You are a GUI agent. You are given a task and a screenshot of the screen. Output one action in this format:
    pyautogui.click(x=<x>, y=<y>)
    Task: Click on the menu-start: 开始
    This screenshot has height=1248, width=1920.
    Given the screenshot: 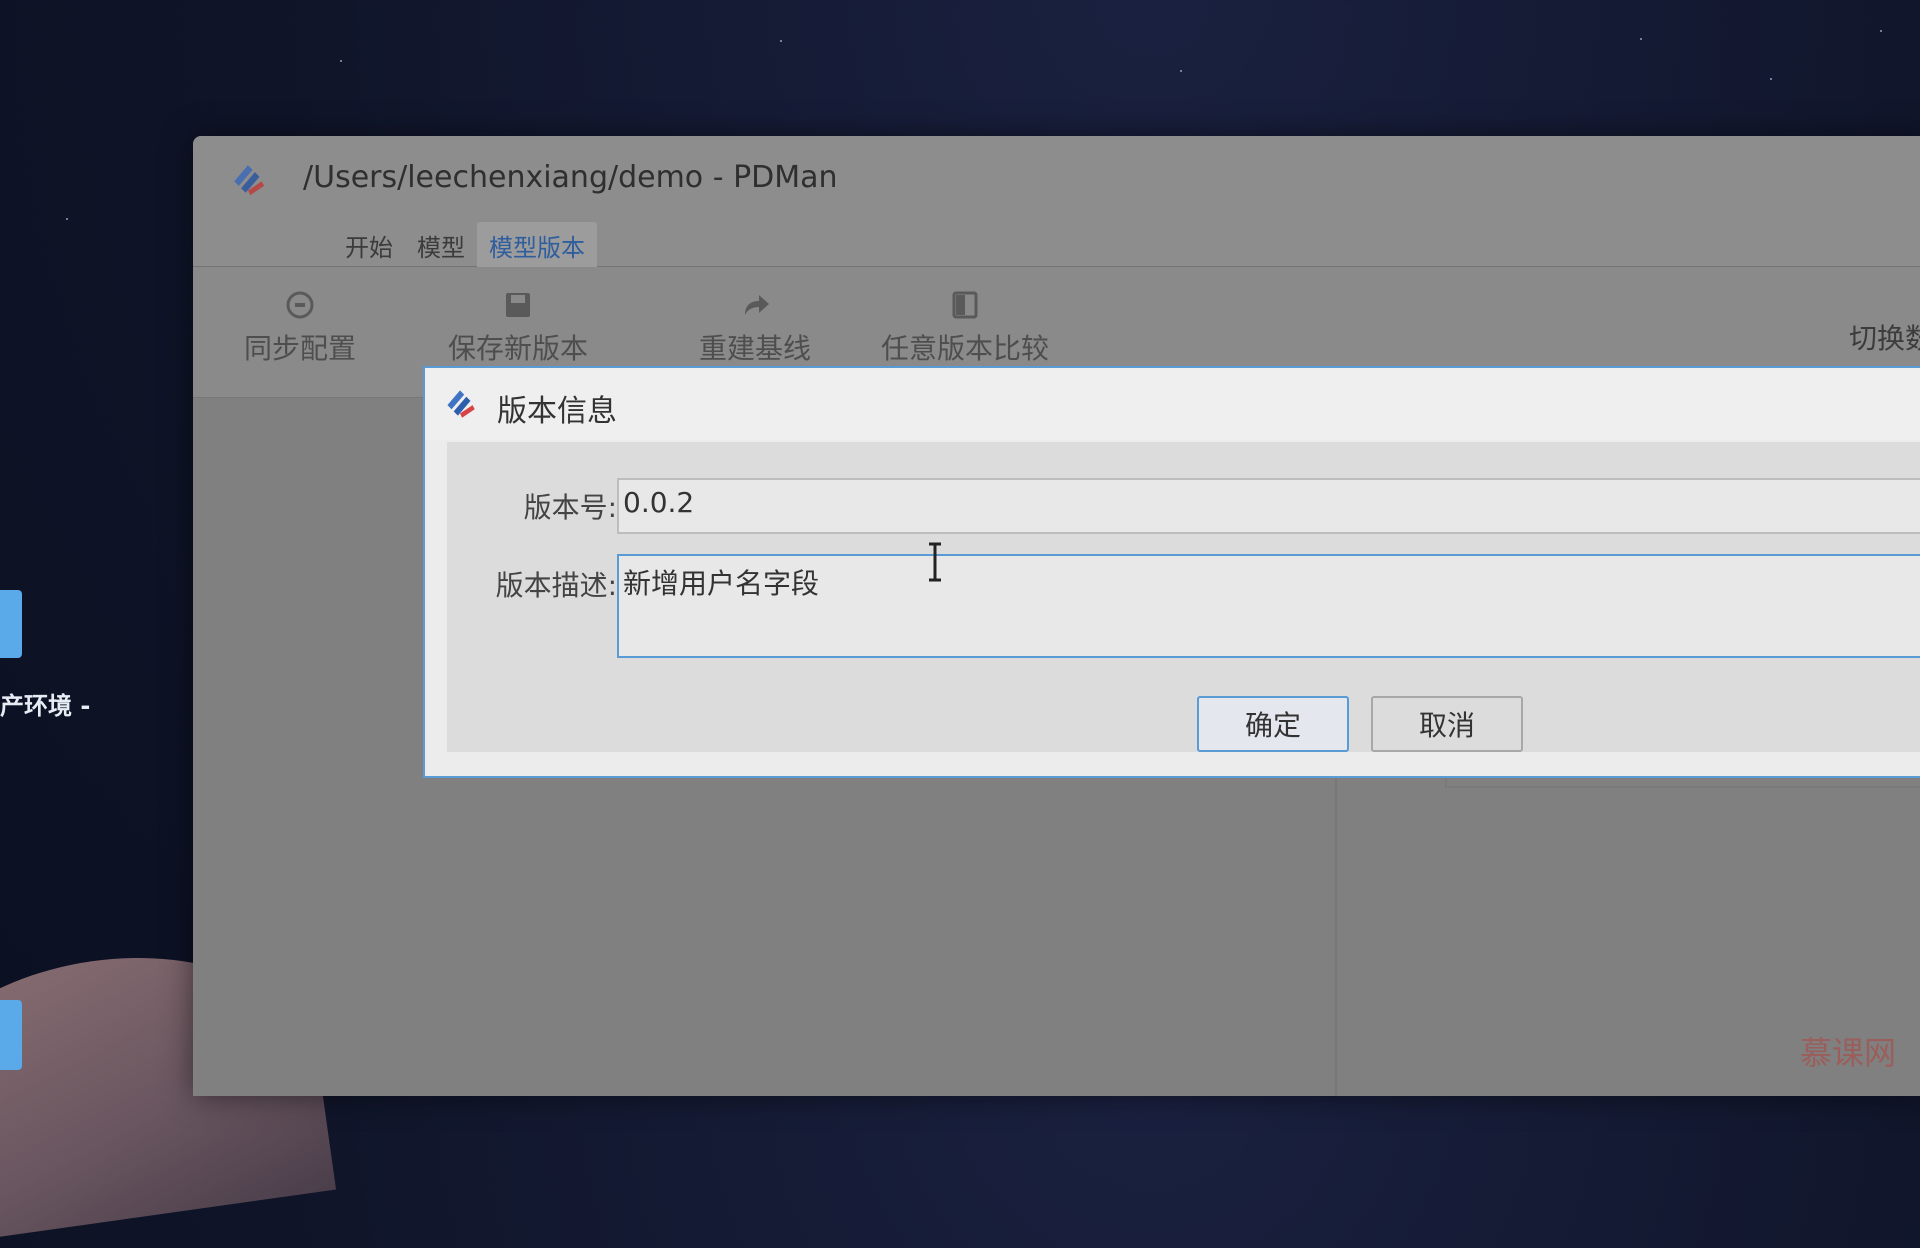 What is the action you would take?
    pyautogui.click(x=369, y=245)
    